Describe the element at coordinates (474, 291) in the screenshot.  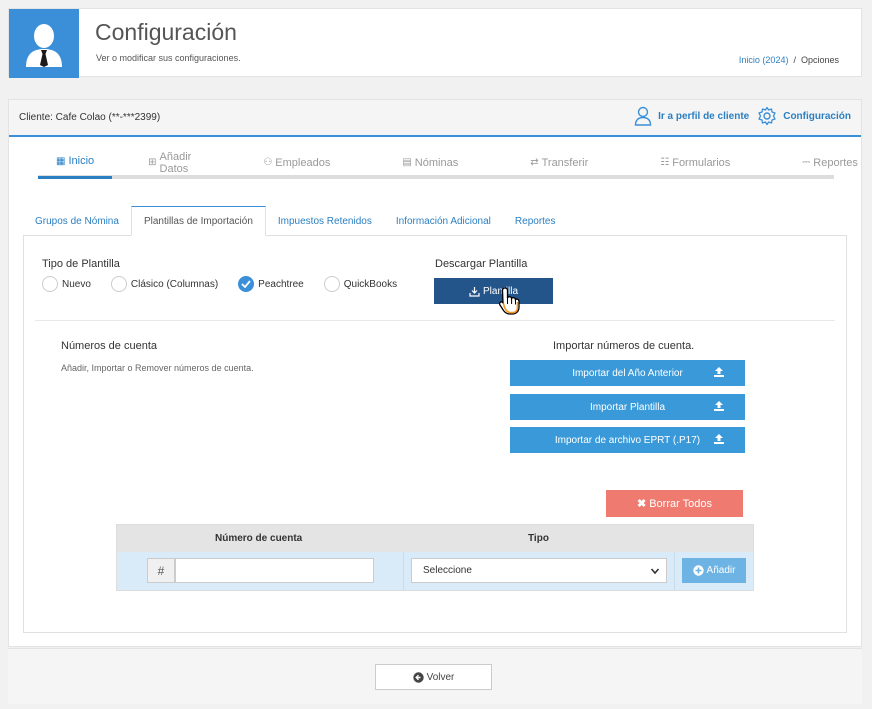
I see `download-icon` at that location.